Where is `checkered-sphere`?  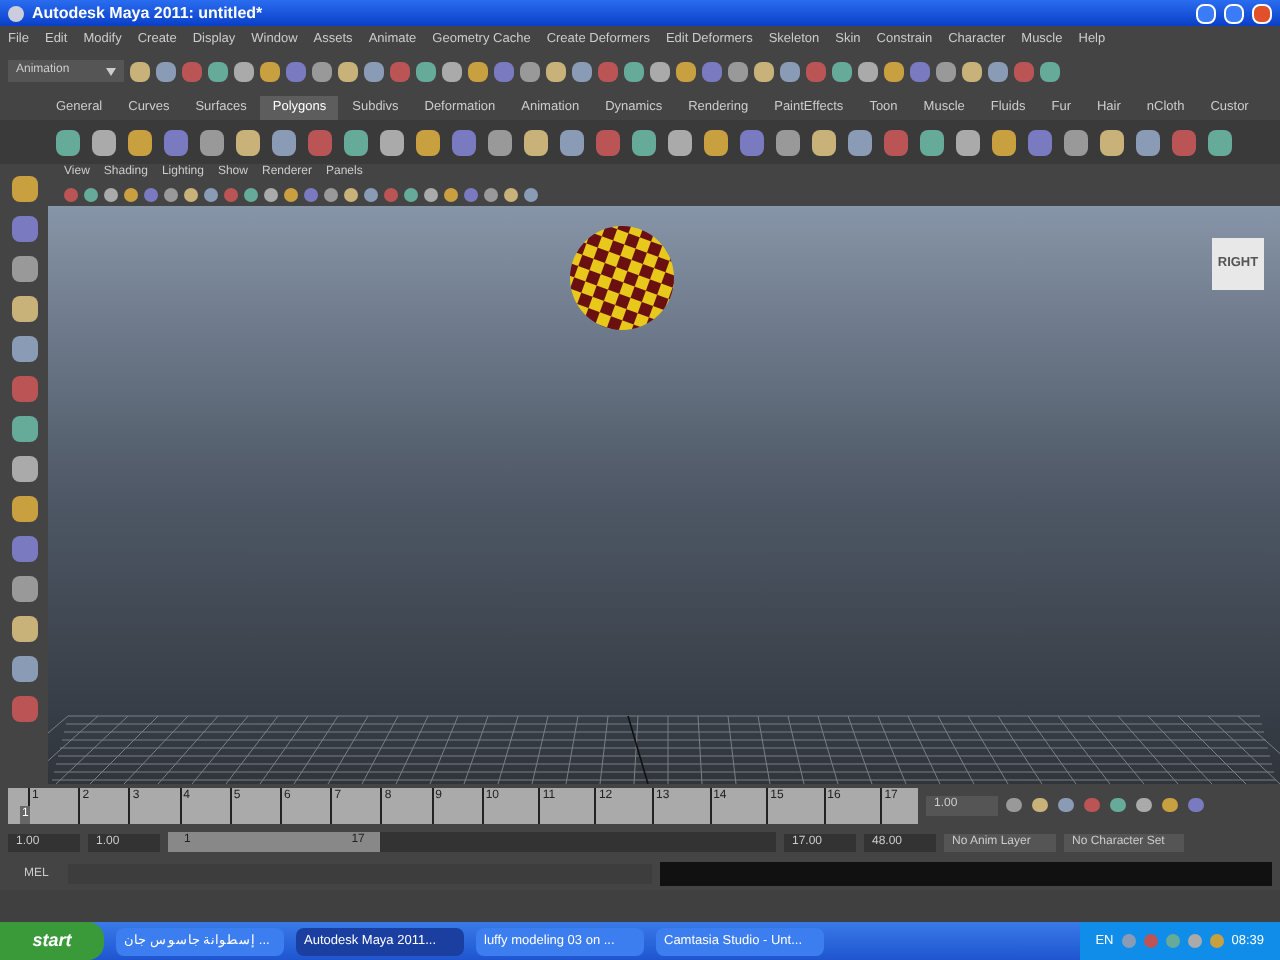 checkered-sphere is located at coordinates (622, 278).